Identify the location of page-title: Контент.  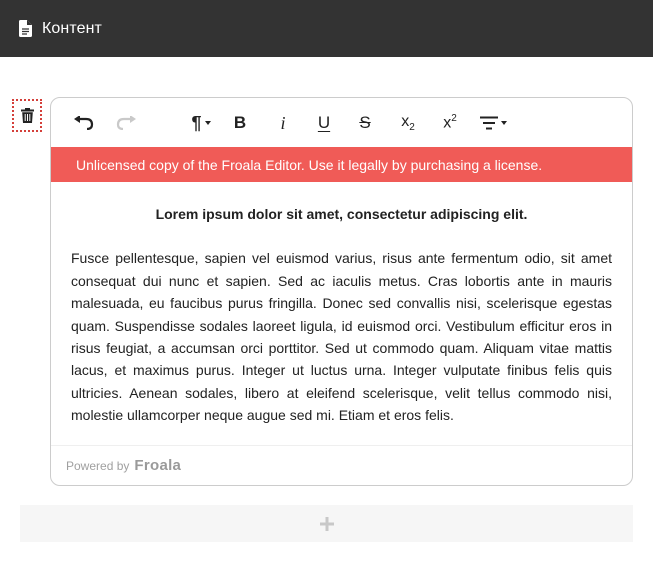
(72, 28).